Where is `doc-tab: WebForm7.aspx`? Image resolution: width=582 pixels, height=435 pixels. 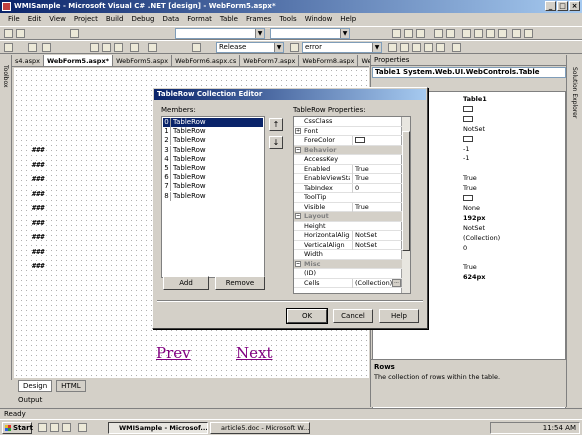 doc-tab: WebForm7.aspx is located at coordinates (270, 60).